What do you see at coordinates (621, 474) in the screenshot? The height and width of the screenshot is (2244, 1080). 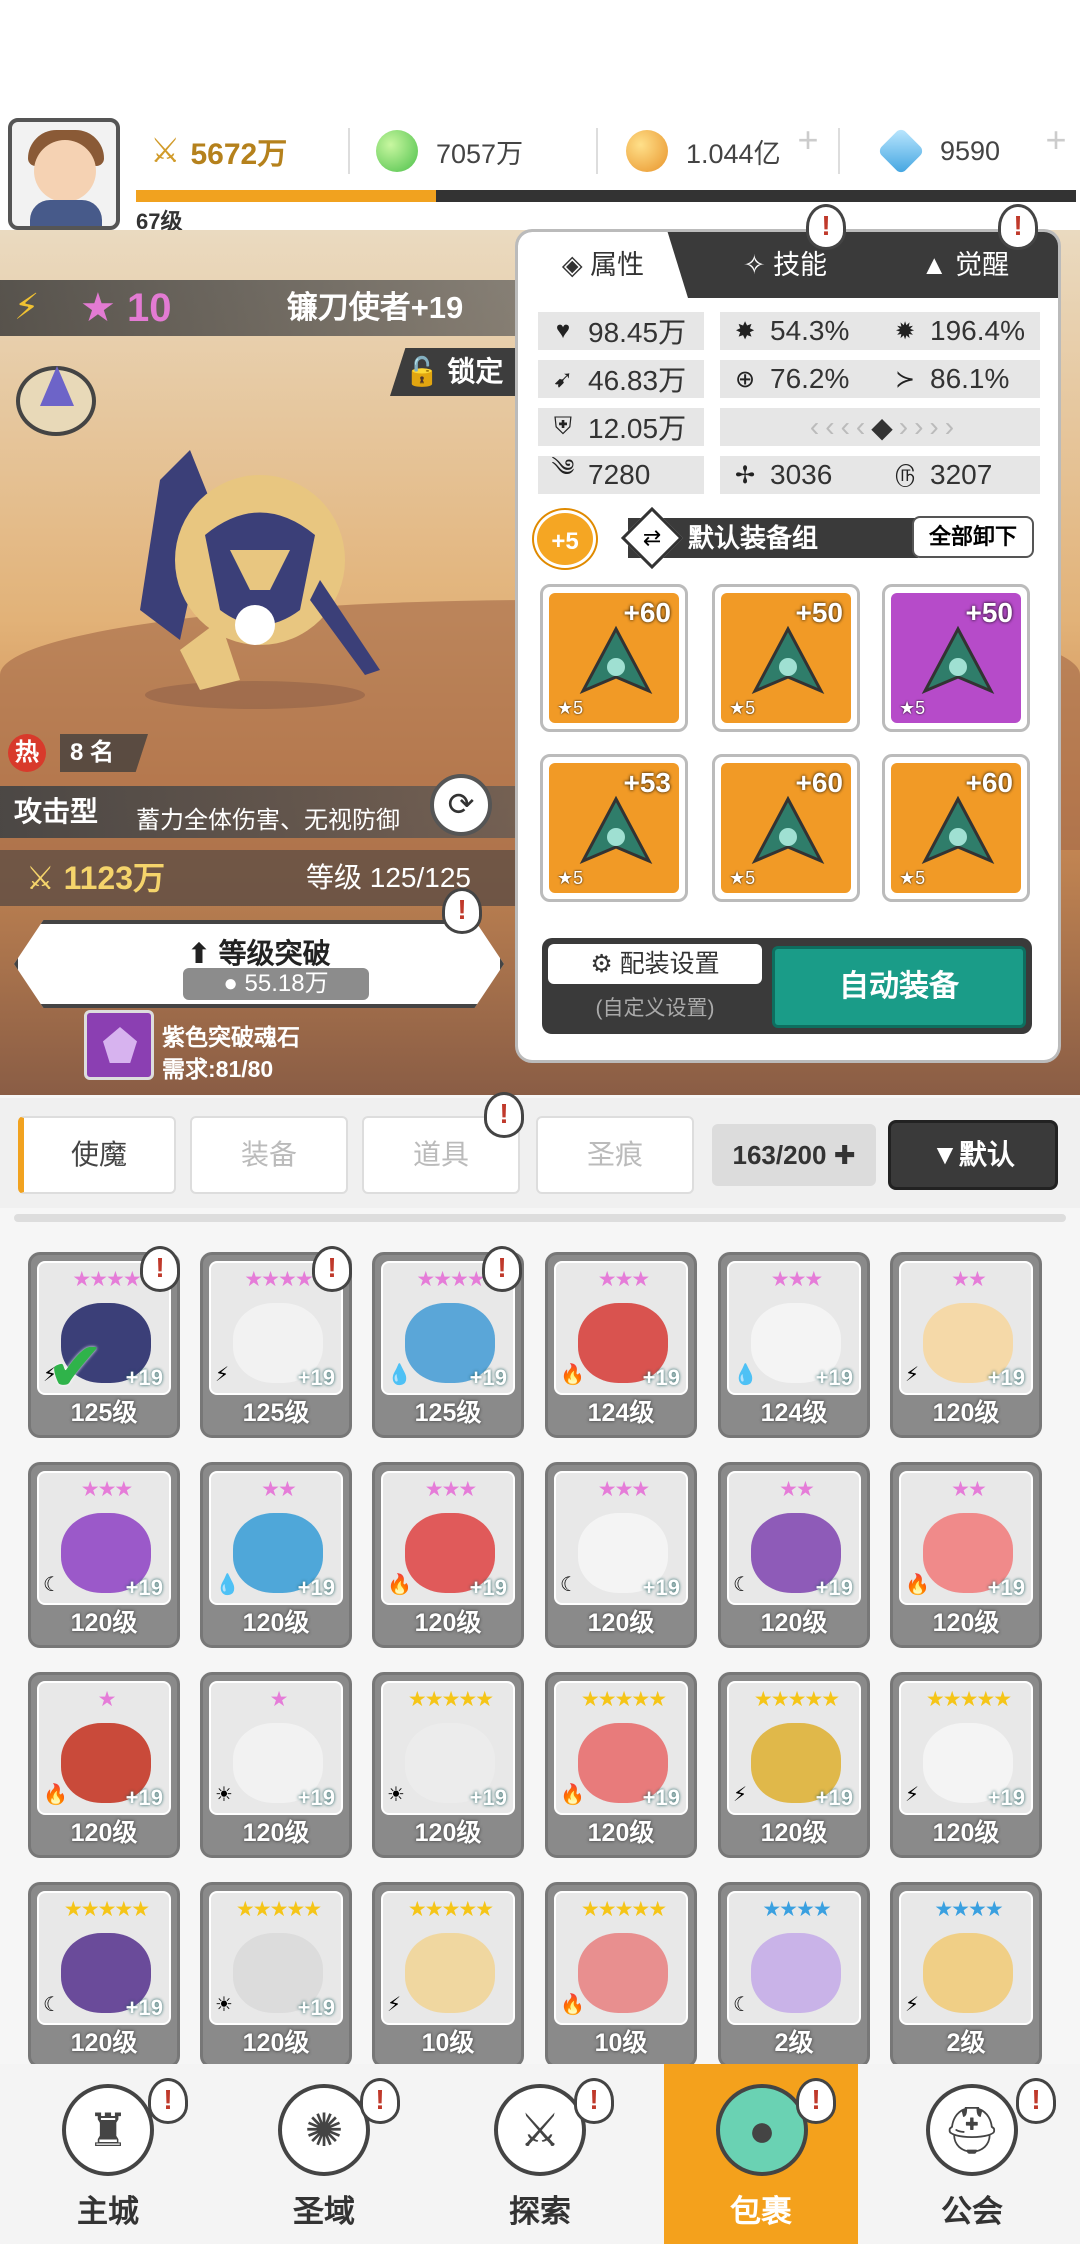 I see `stat-s1: ༄ 7280` at bounding box center [621, 474].